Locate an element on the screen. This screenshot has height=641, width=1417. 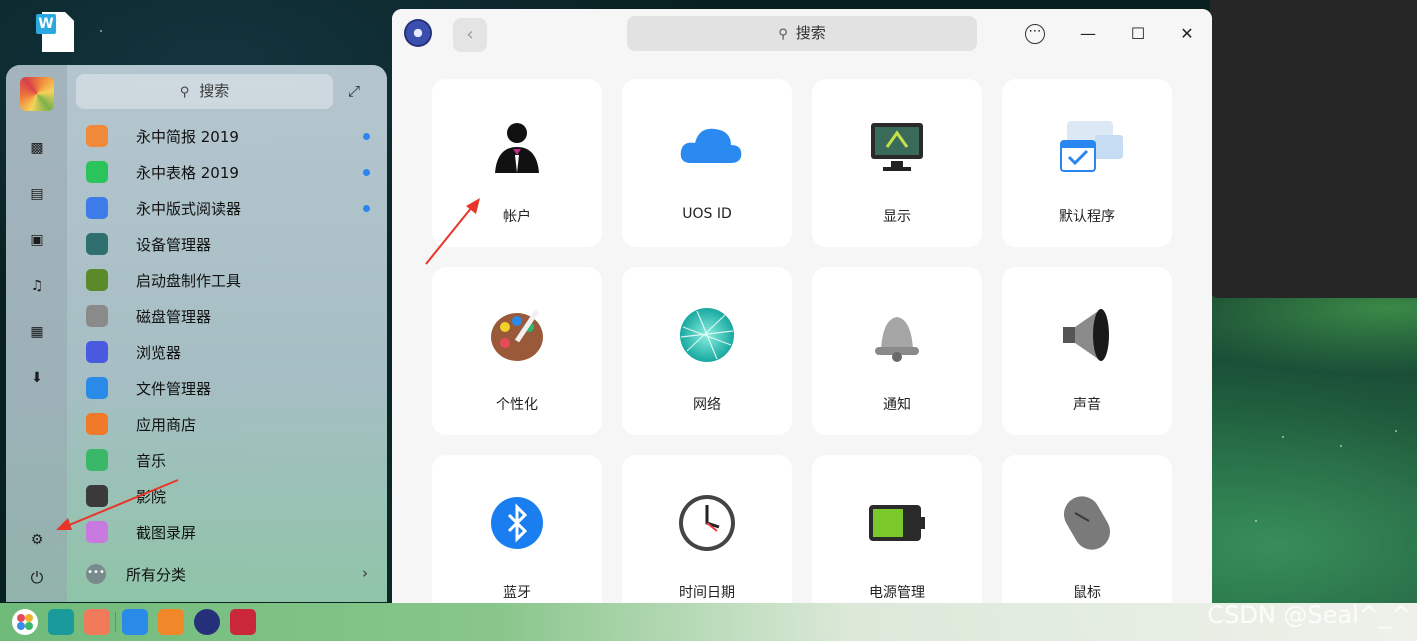
user-avatar is located at coordinates (37, 94).